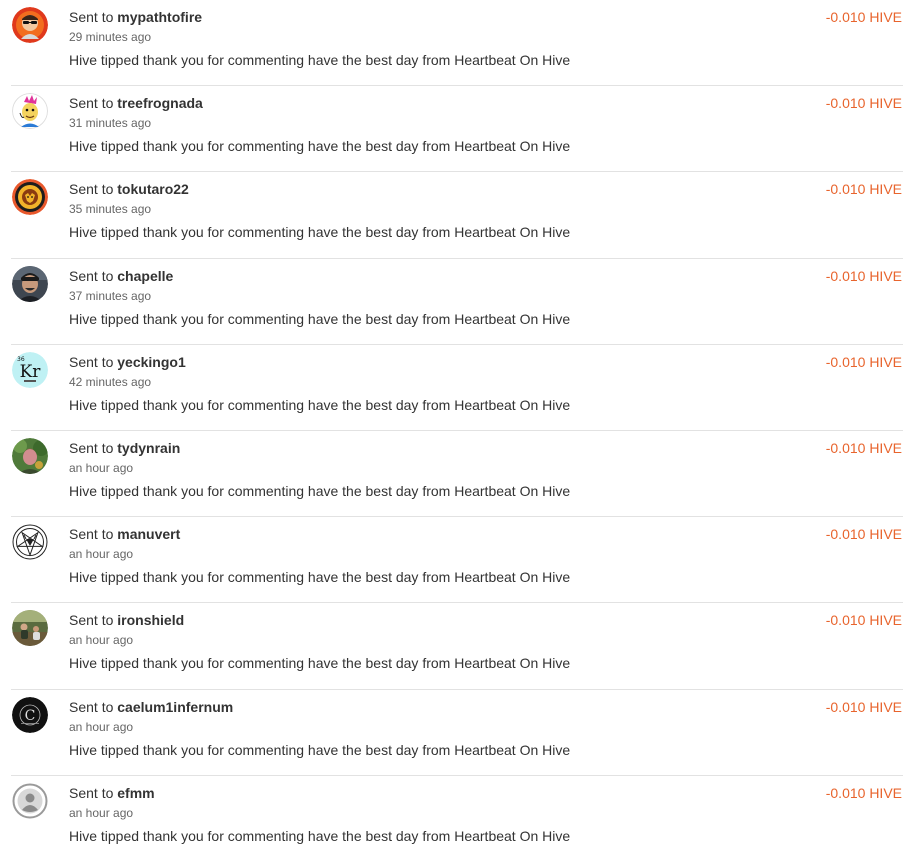 The width and height of the screenshot is (919, 862). I want to click on transaction-title: Sent to yeckingo1, so click(127, 362).